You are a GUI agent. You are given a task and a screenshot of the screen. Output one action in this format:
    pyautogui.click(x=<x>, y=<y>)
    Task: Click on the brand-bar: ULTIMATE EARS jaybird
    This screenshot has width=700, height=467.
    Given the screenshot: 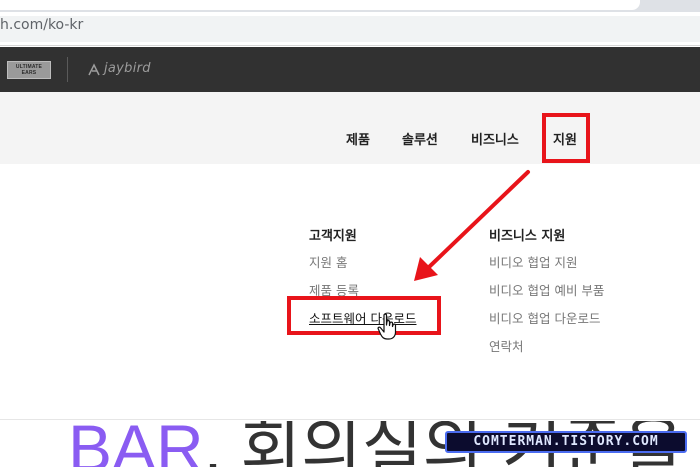 What is the action you would take?
    pyautogui.click(x=350, y=69)
    